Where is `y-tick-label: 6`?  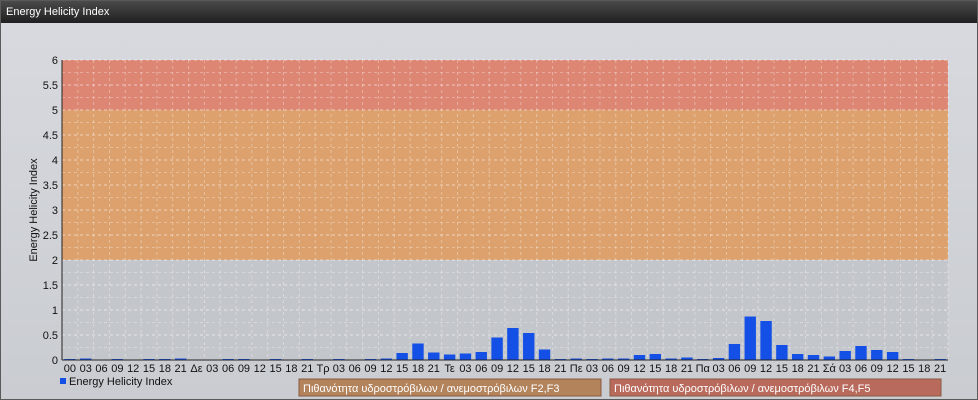 y-tick-label: 6 is located at coordinates (55, 61).